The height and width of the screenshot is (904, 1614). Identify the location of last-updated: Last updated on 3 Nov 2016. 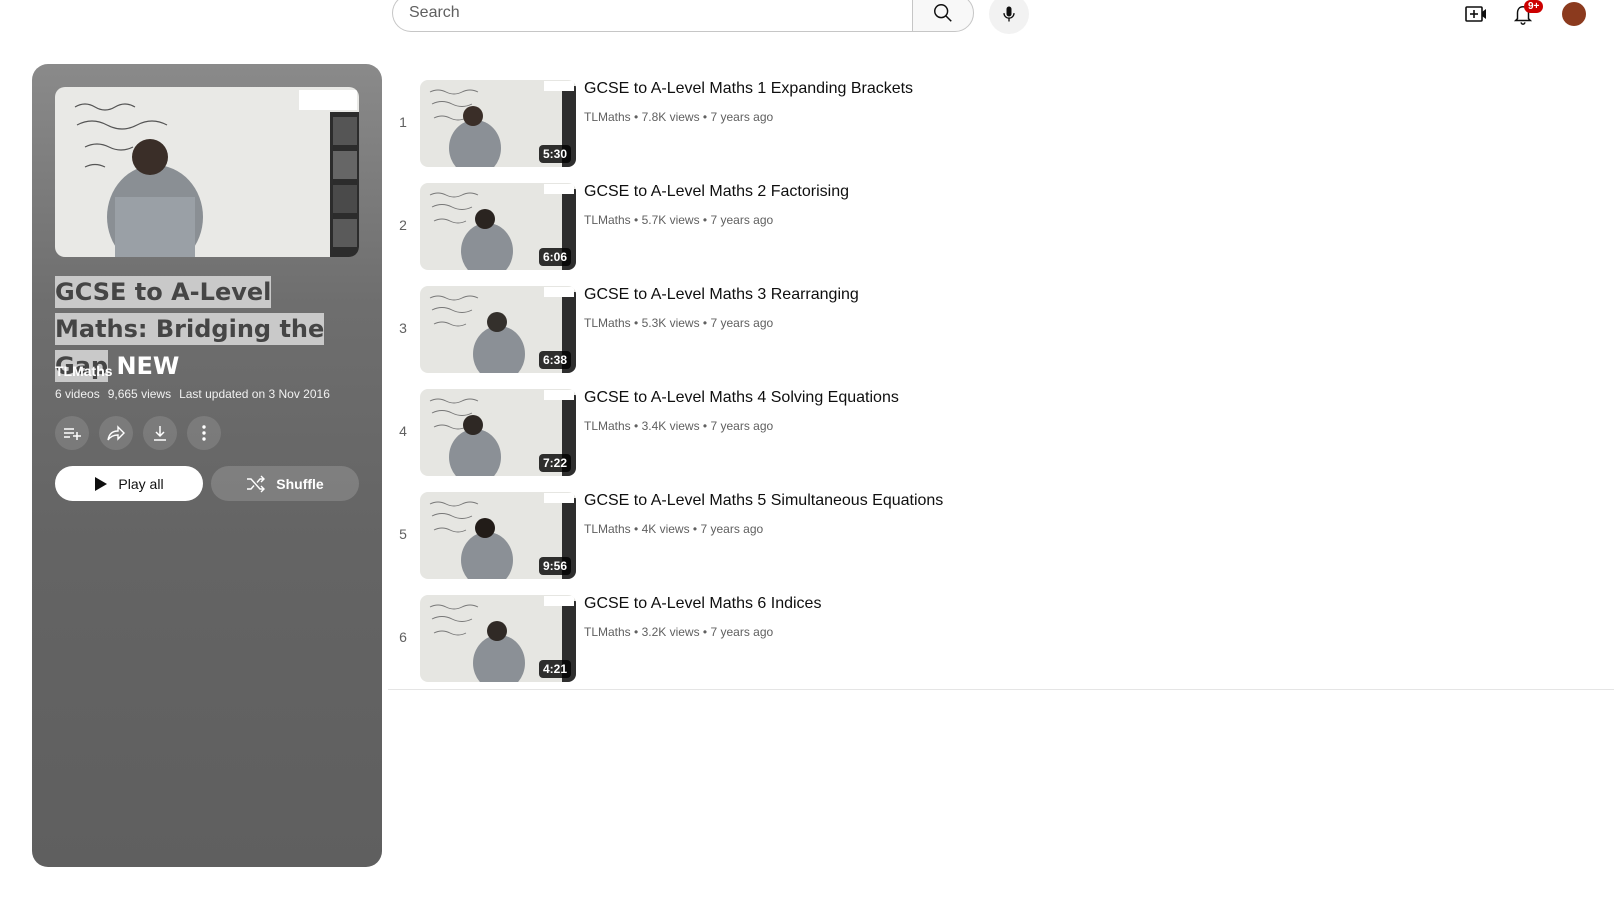
(254, 394).